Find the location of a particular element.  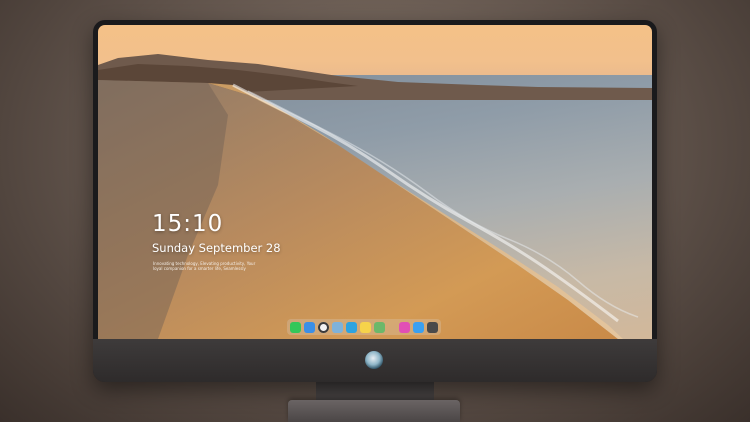

dock is located at coordinates (364, 327).